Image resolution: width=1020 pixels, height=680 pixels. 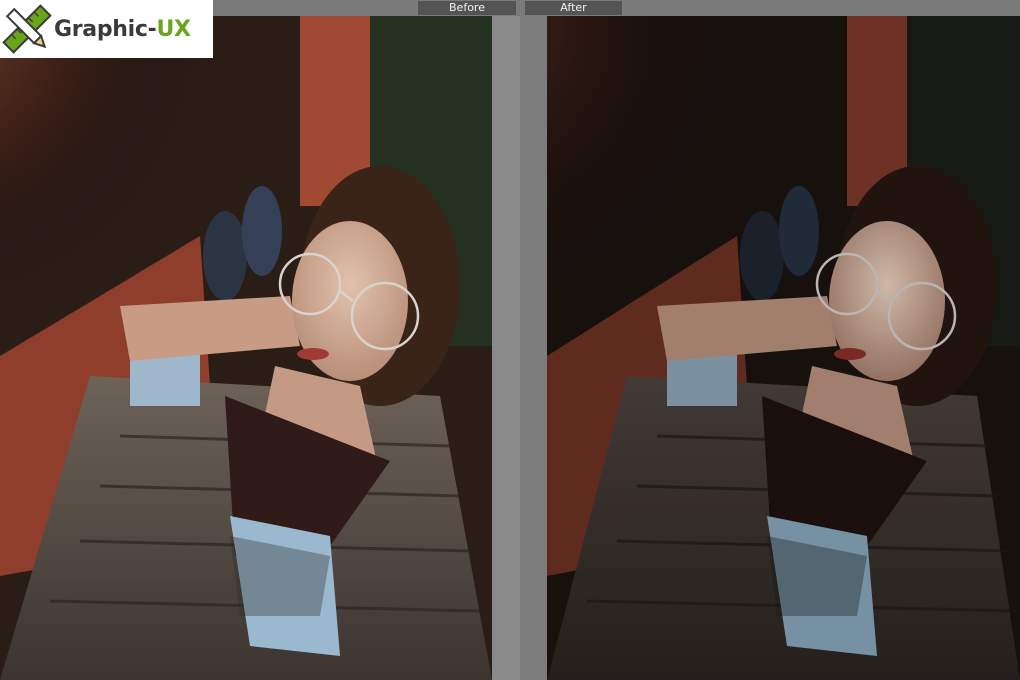 I want to click on brand-name: Graphic-UX, so click(x=122, y=29).